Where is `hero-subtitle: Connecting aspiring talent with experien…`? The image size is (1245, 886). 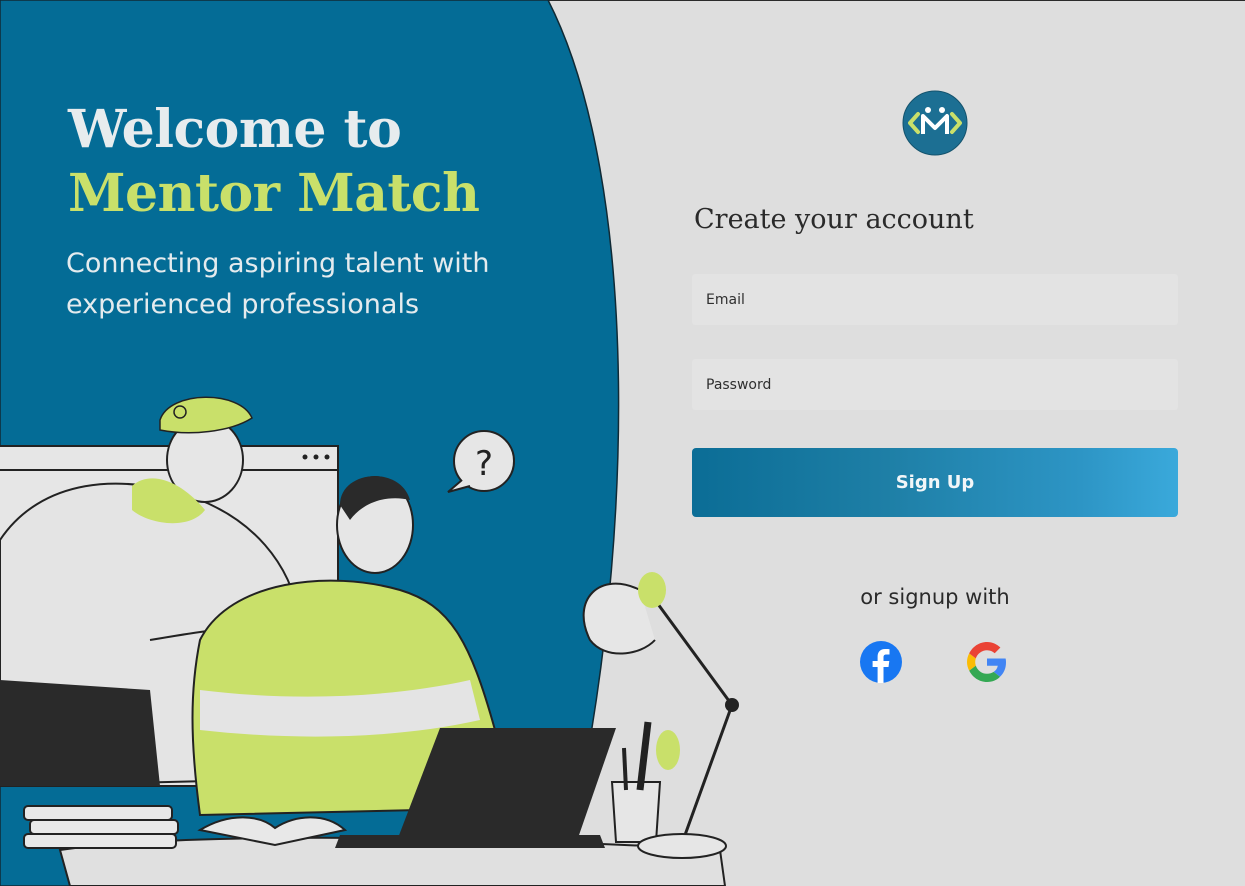 hero-subtitle: Connecting aspiring talent with experien… is located at coordinates (278, 284).